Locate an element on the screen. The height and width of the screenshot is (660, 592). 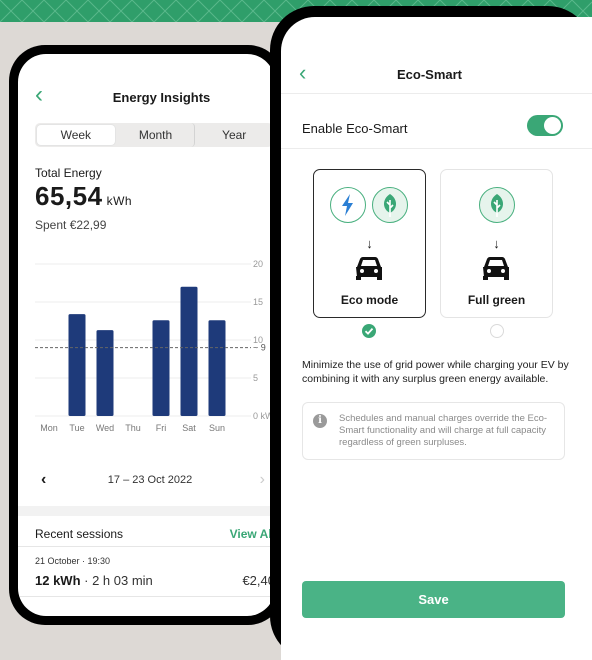
bar-wed is located at coordinates (105, 373).